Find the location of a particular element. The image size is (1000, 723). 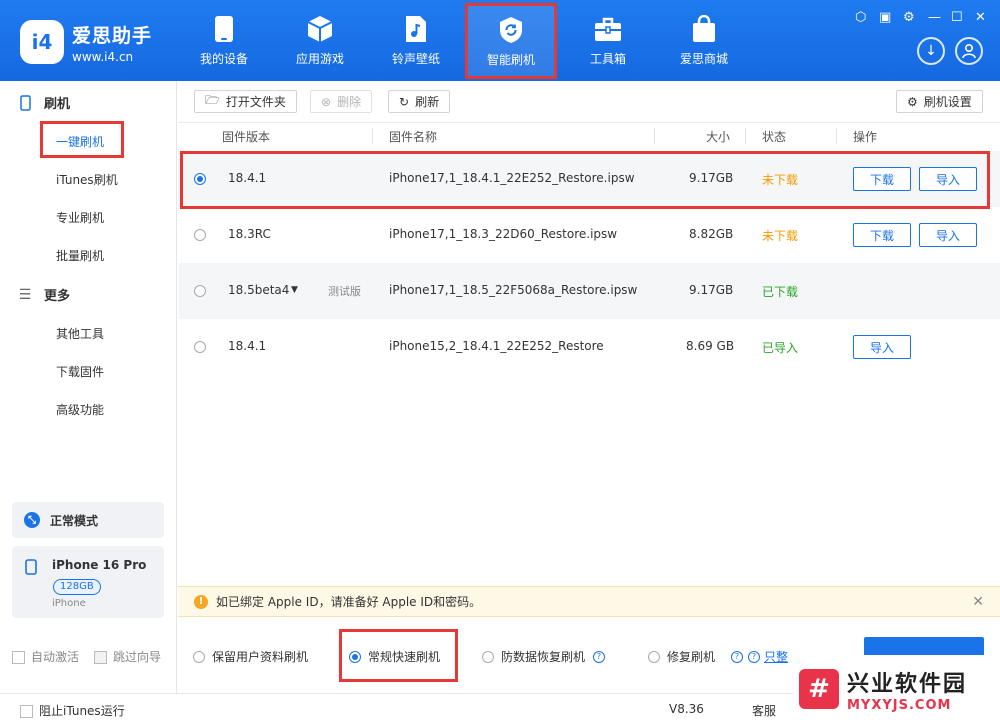

version-label: V8.36 is located at coordinates (686, 709).